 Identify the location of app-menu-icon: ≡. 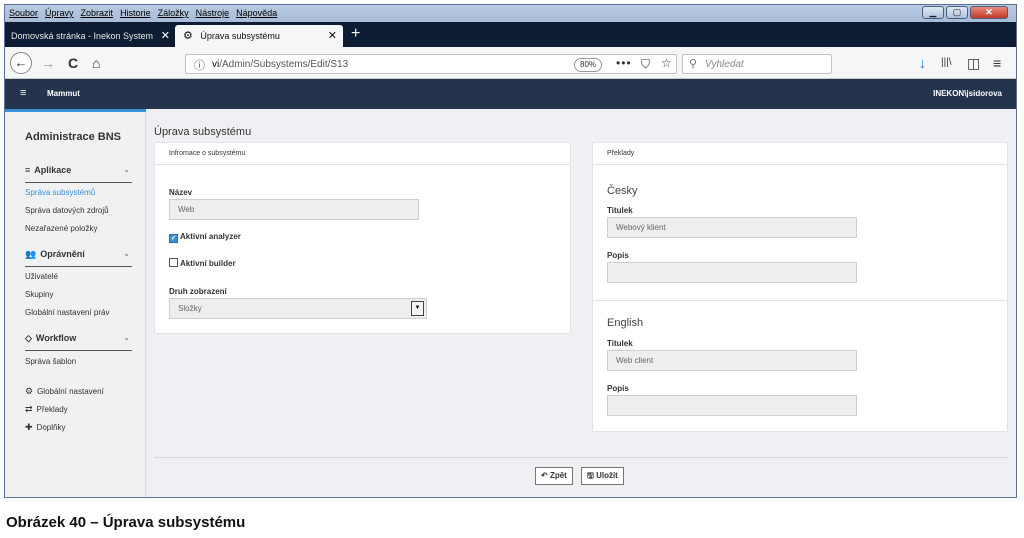
(23, 93).